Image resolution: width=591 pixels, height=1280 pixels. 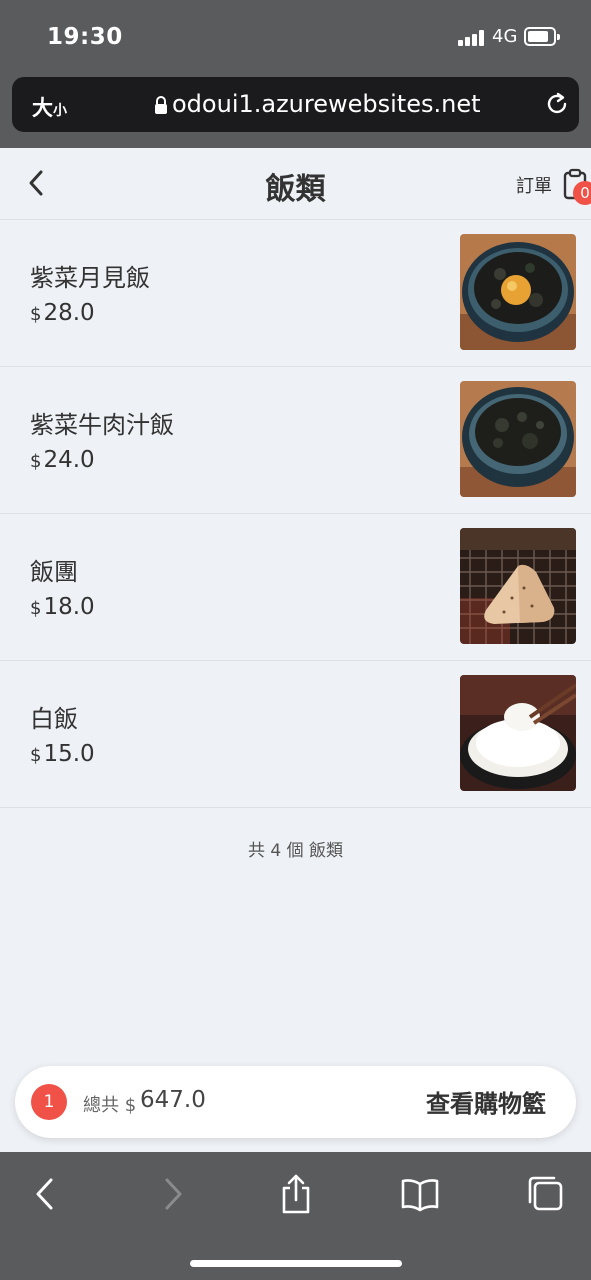 I want to click on home-indicator, so click(x=296, y=1263).